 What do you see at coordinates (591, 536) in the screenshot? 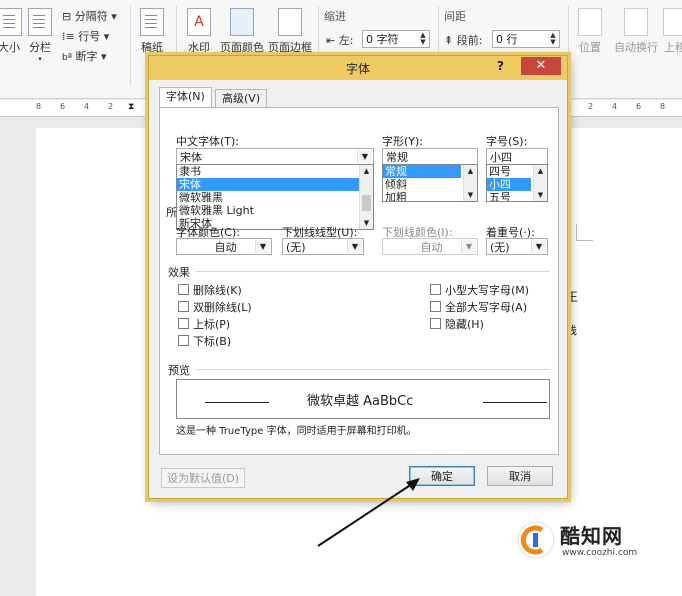
I see `watermark-brand: 酷知网` at bounding box center [591, 536].